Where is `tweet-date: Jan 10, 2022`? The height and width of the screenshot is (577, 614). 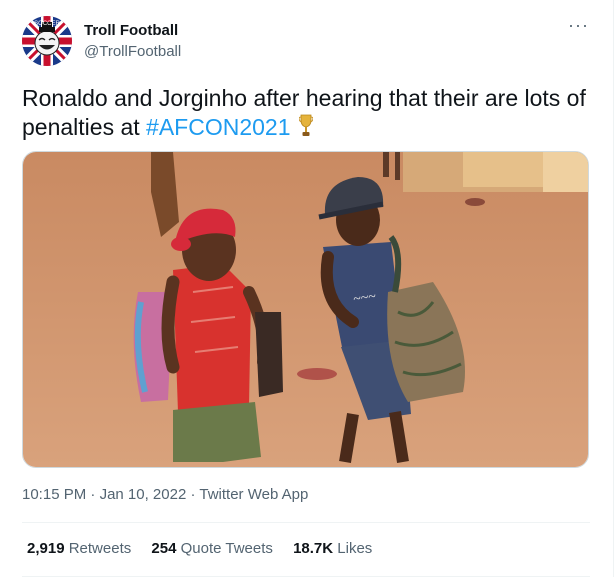
tweet-date: Jan 10, 2022 is located at coordinates (143, 494).